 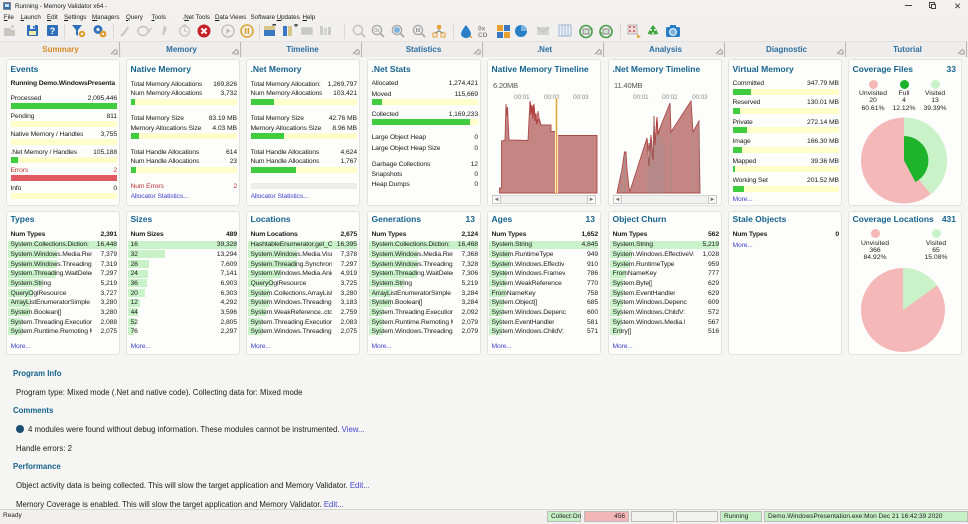 I want to click on svg-text: CD, so click(x=483, y=35).